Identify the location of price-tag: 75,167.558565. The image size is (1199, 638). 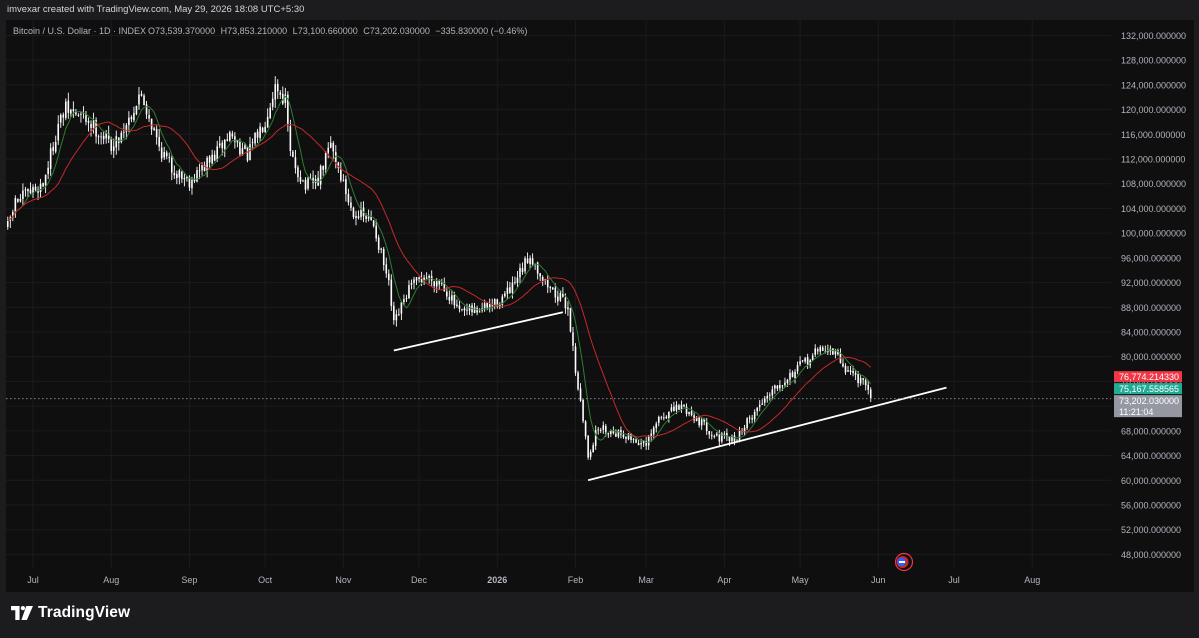
(1148, 389).